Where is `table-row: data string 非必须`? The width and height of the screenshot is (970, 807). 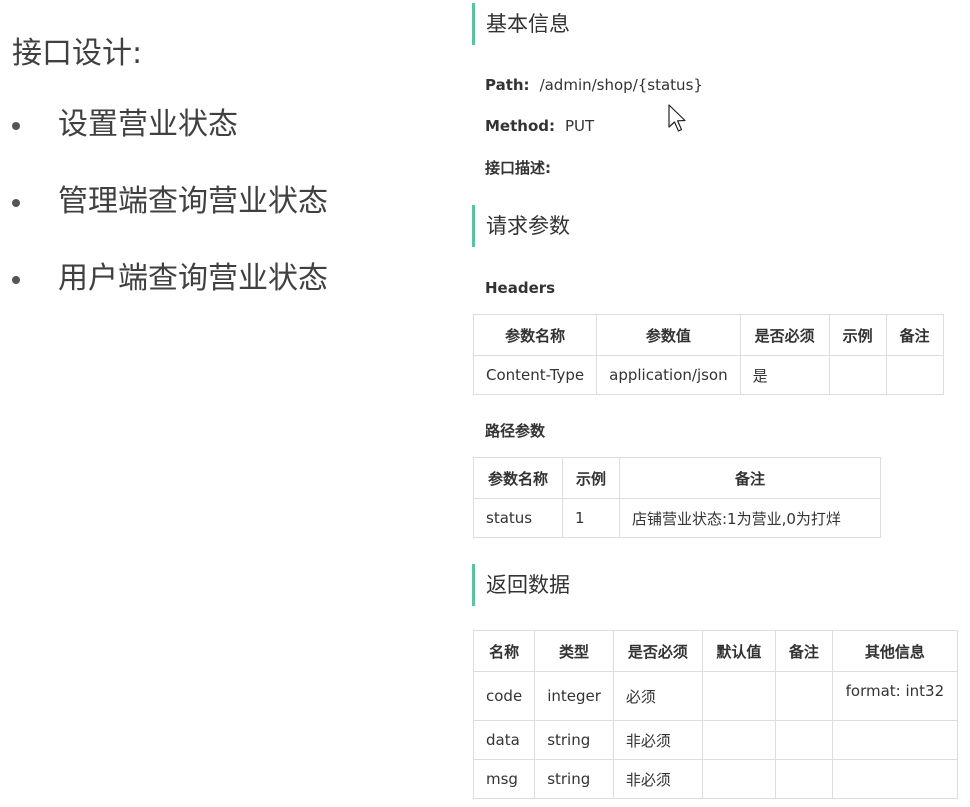
table-row: data string 非必须 is located at coordinates (715, 740).